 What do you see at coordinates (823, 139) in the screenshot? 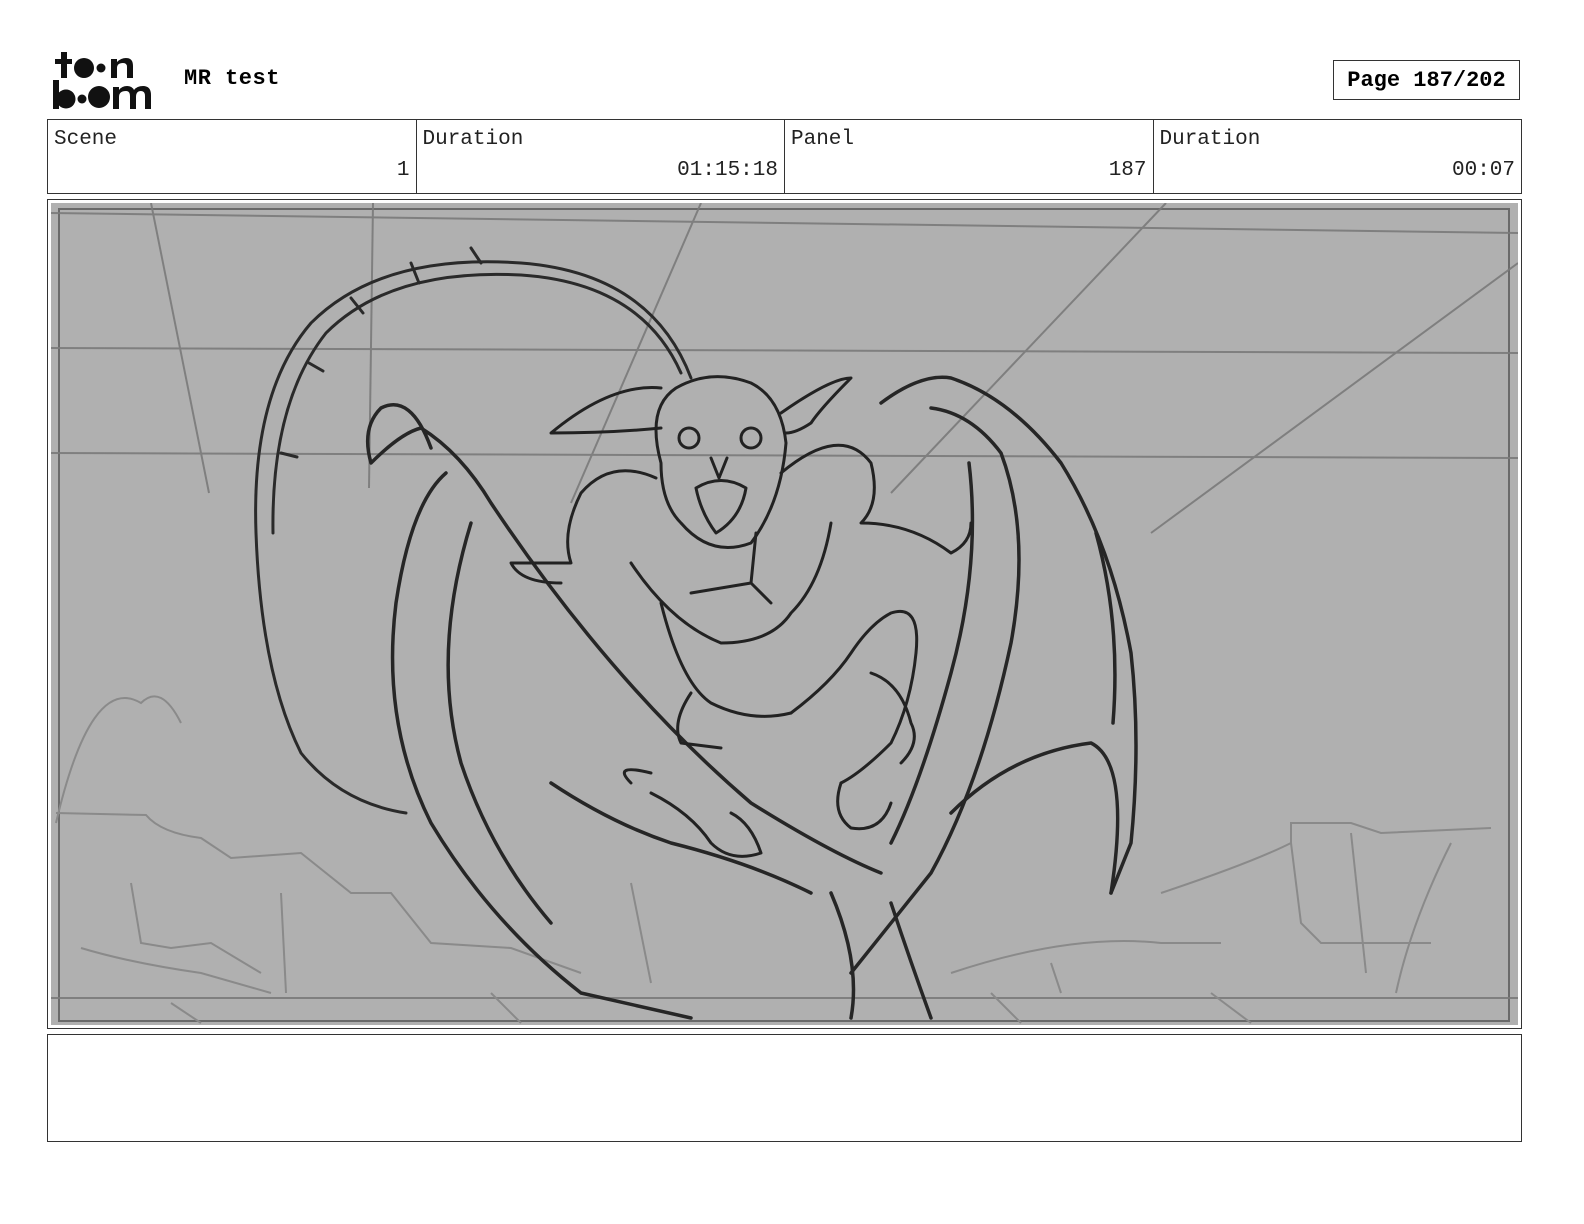
I see `panel-label: Panel` at bounding box center [823, 139].